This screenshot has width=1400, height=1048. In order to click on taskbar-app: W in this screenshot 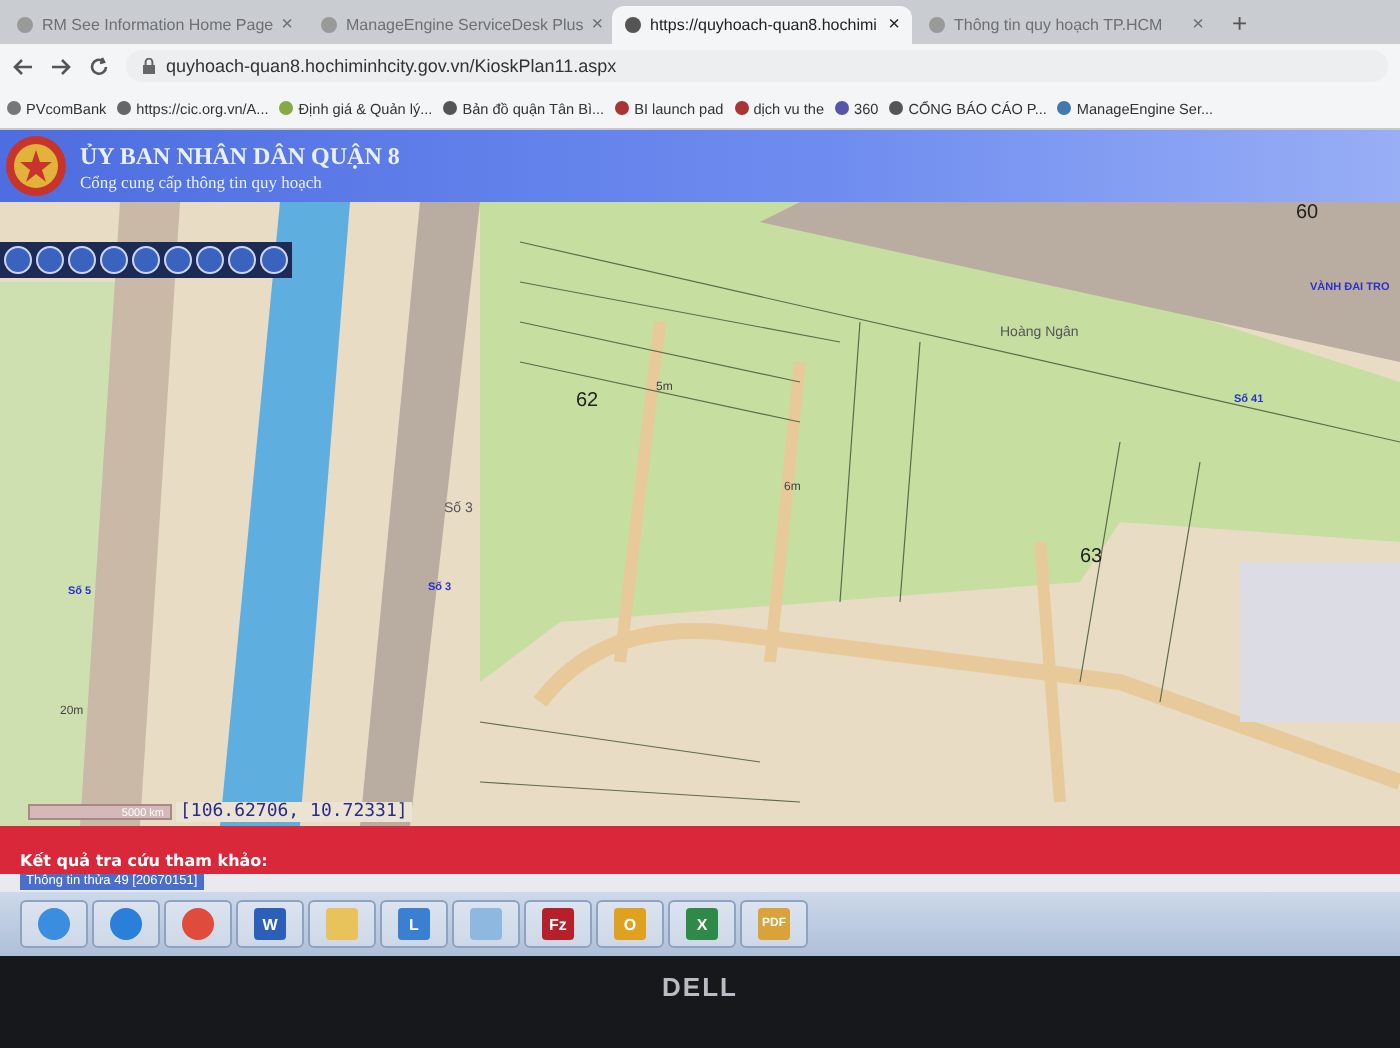, I will do `click(270, 924)`.